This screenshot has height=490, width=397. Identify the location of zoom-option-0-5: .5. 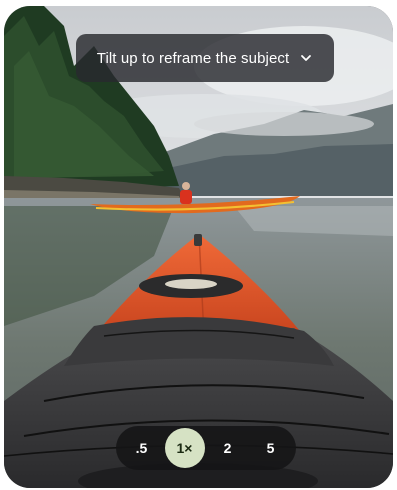
(142, 448).